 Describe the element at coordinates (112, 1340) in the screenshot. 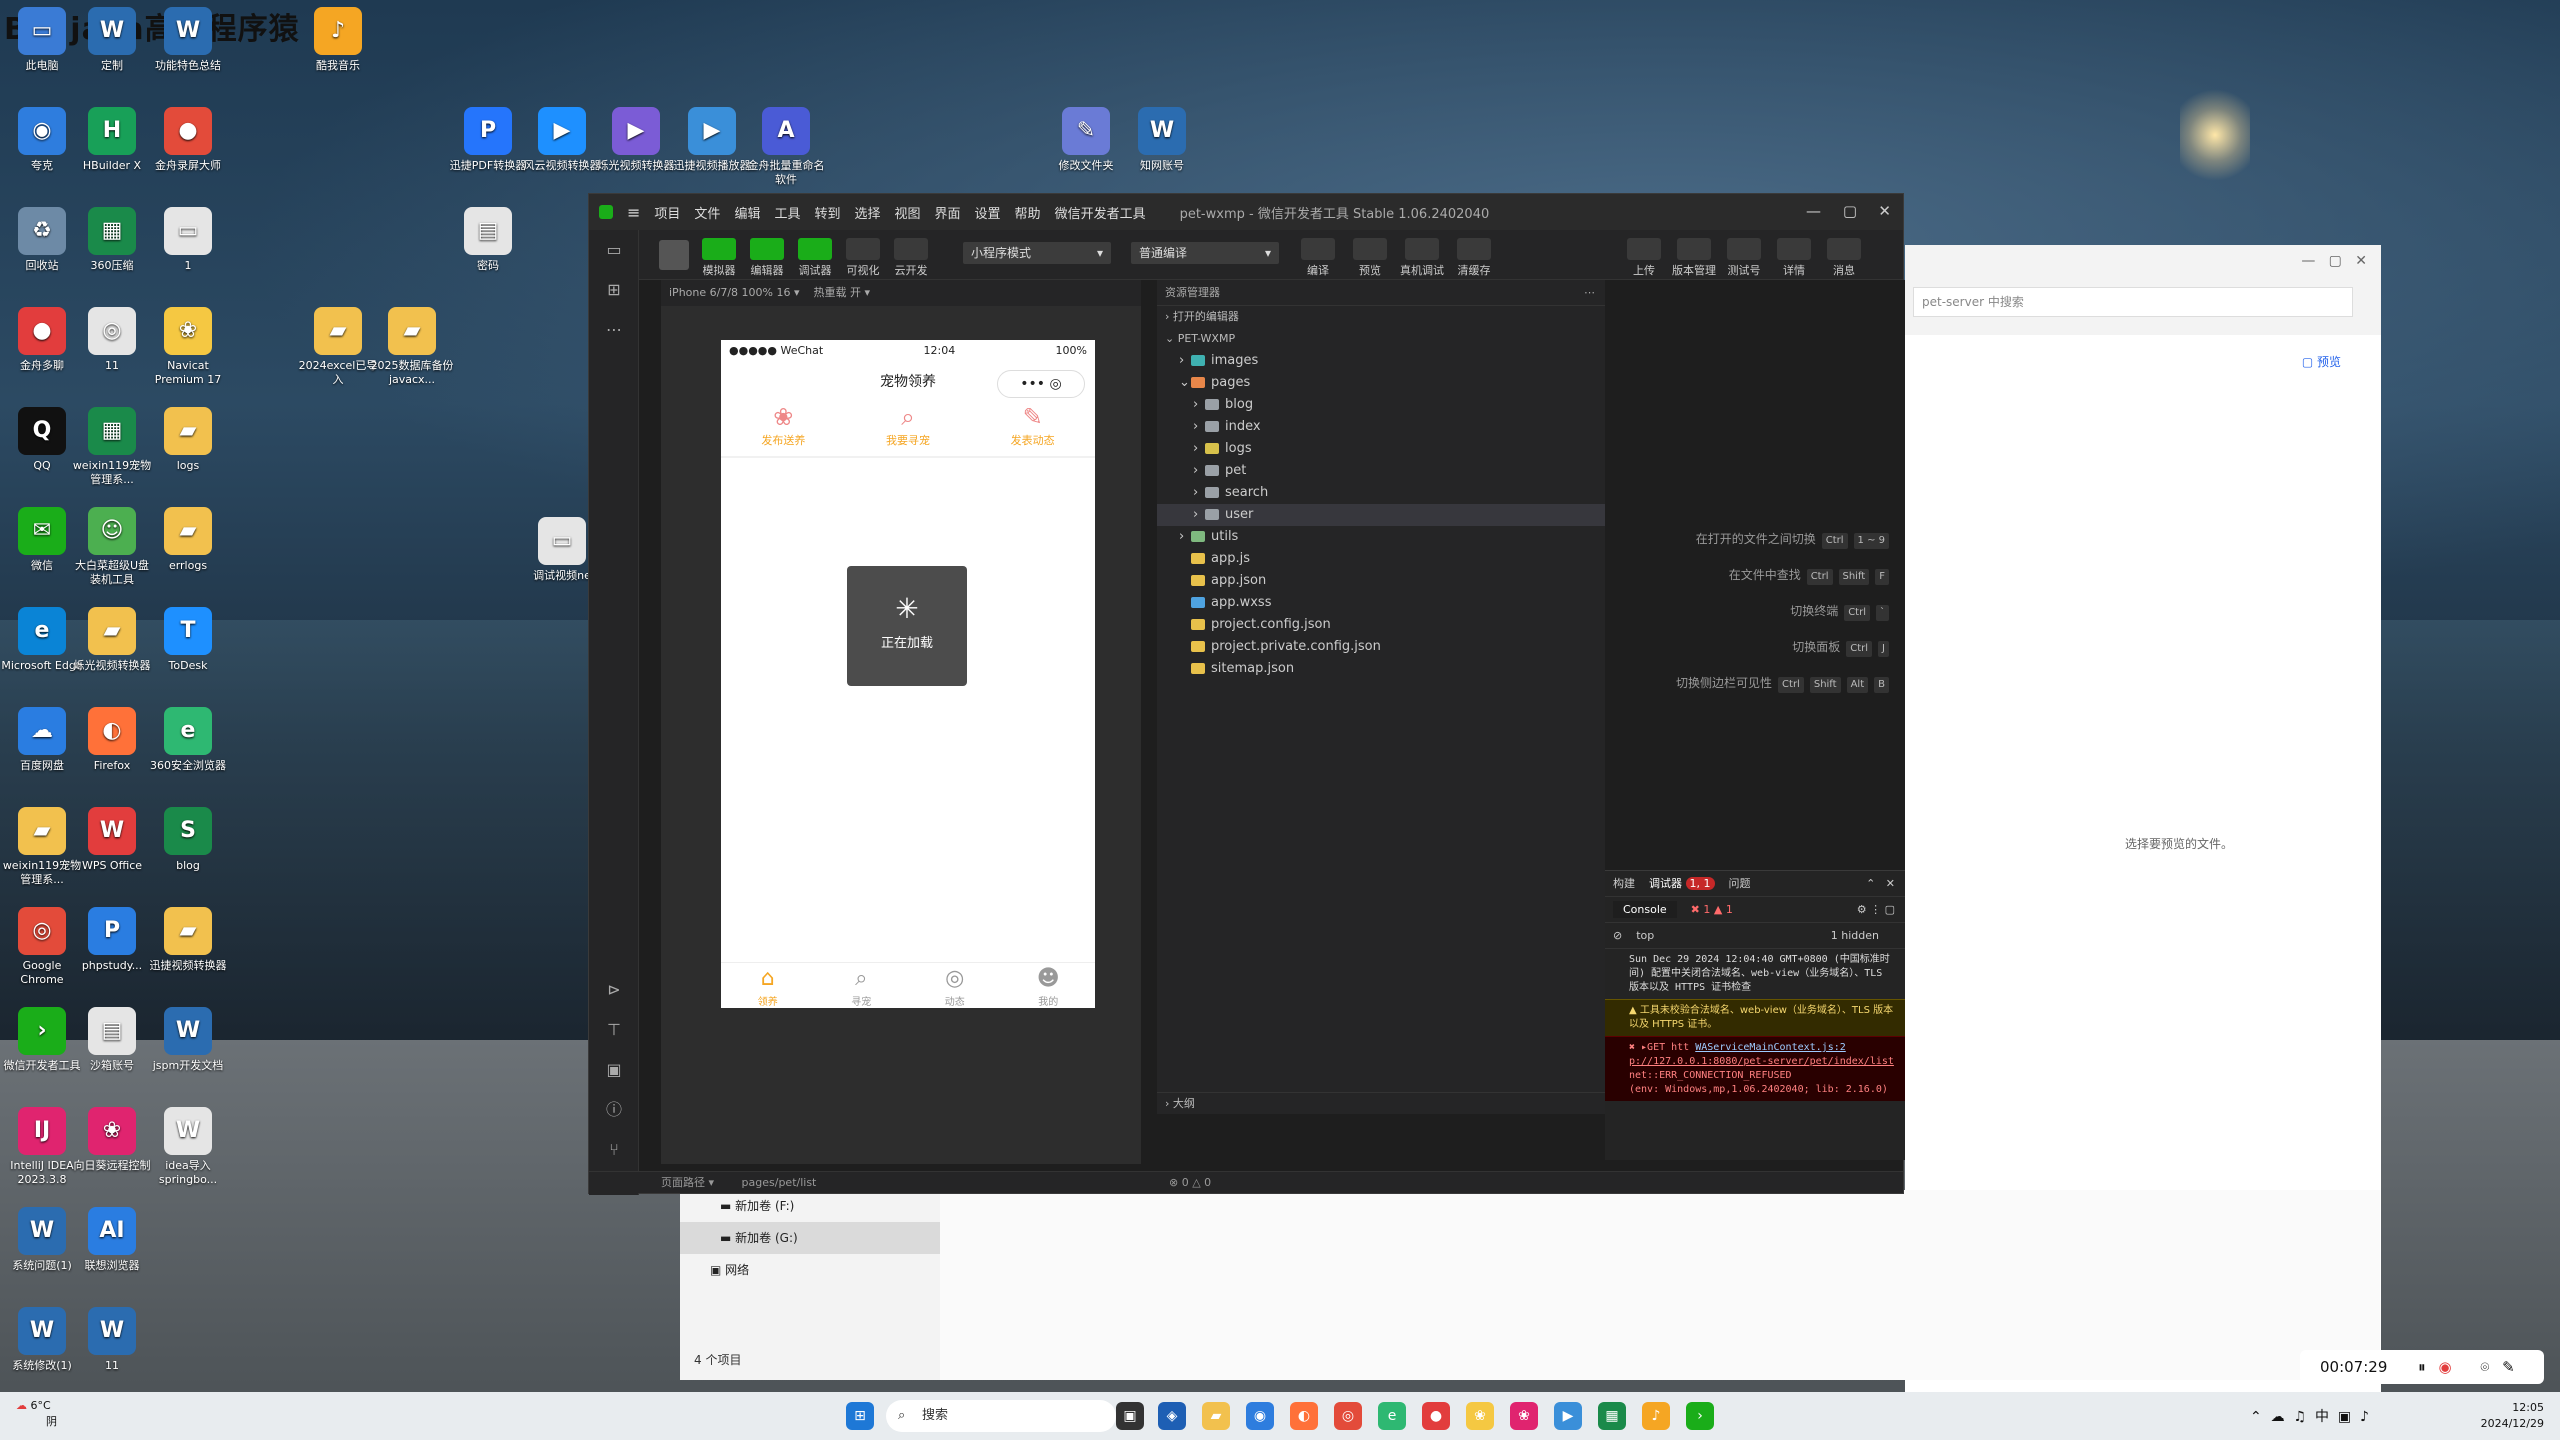

I see `desktop-icon: W 11` at that location.